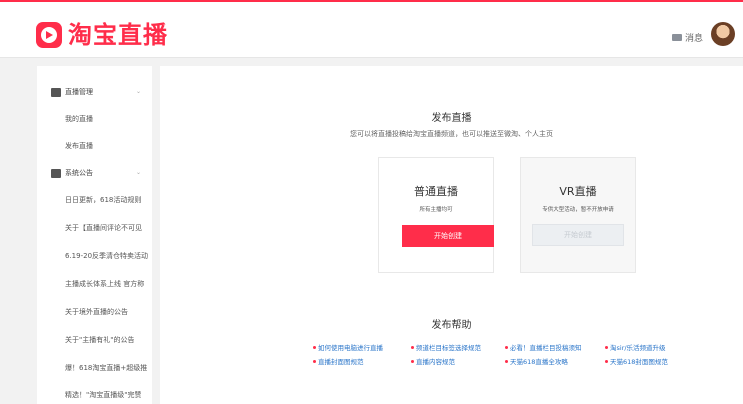 Image resolution: width=743 pixels, height=404 pixels. Describe the element at coordinates (435, 362) in the screenshot. I see `help-link-text: 直播内容规范` at that location.